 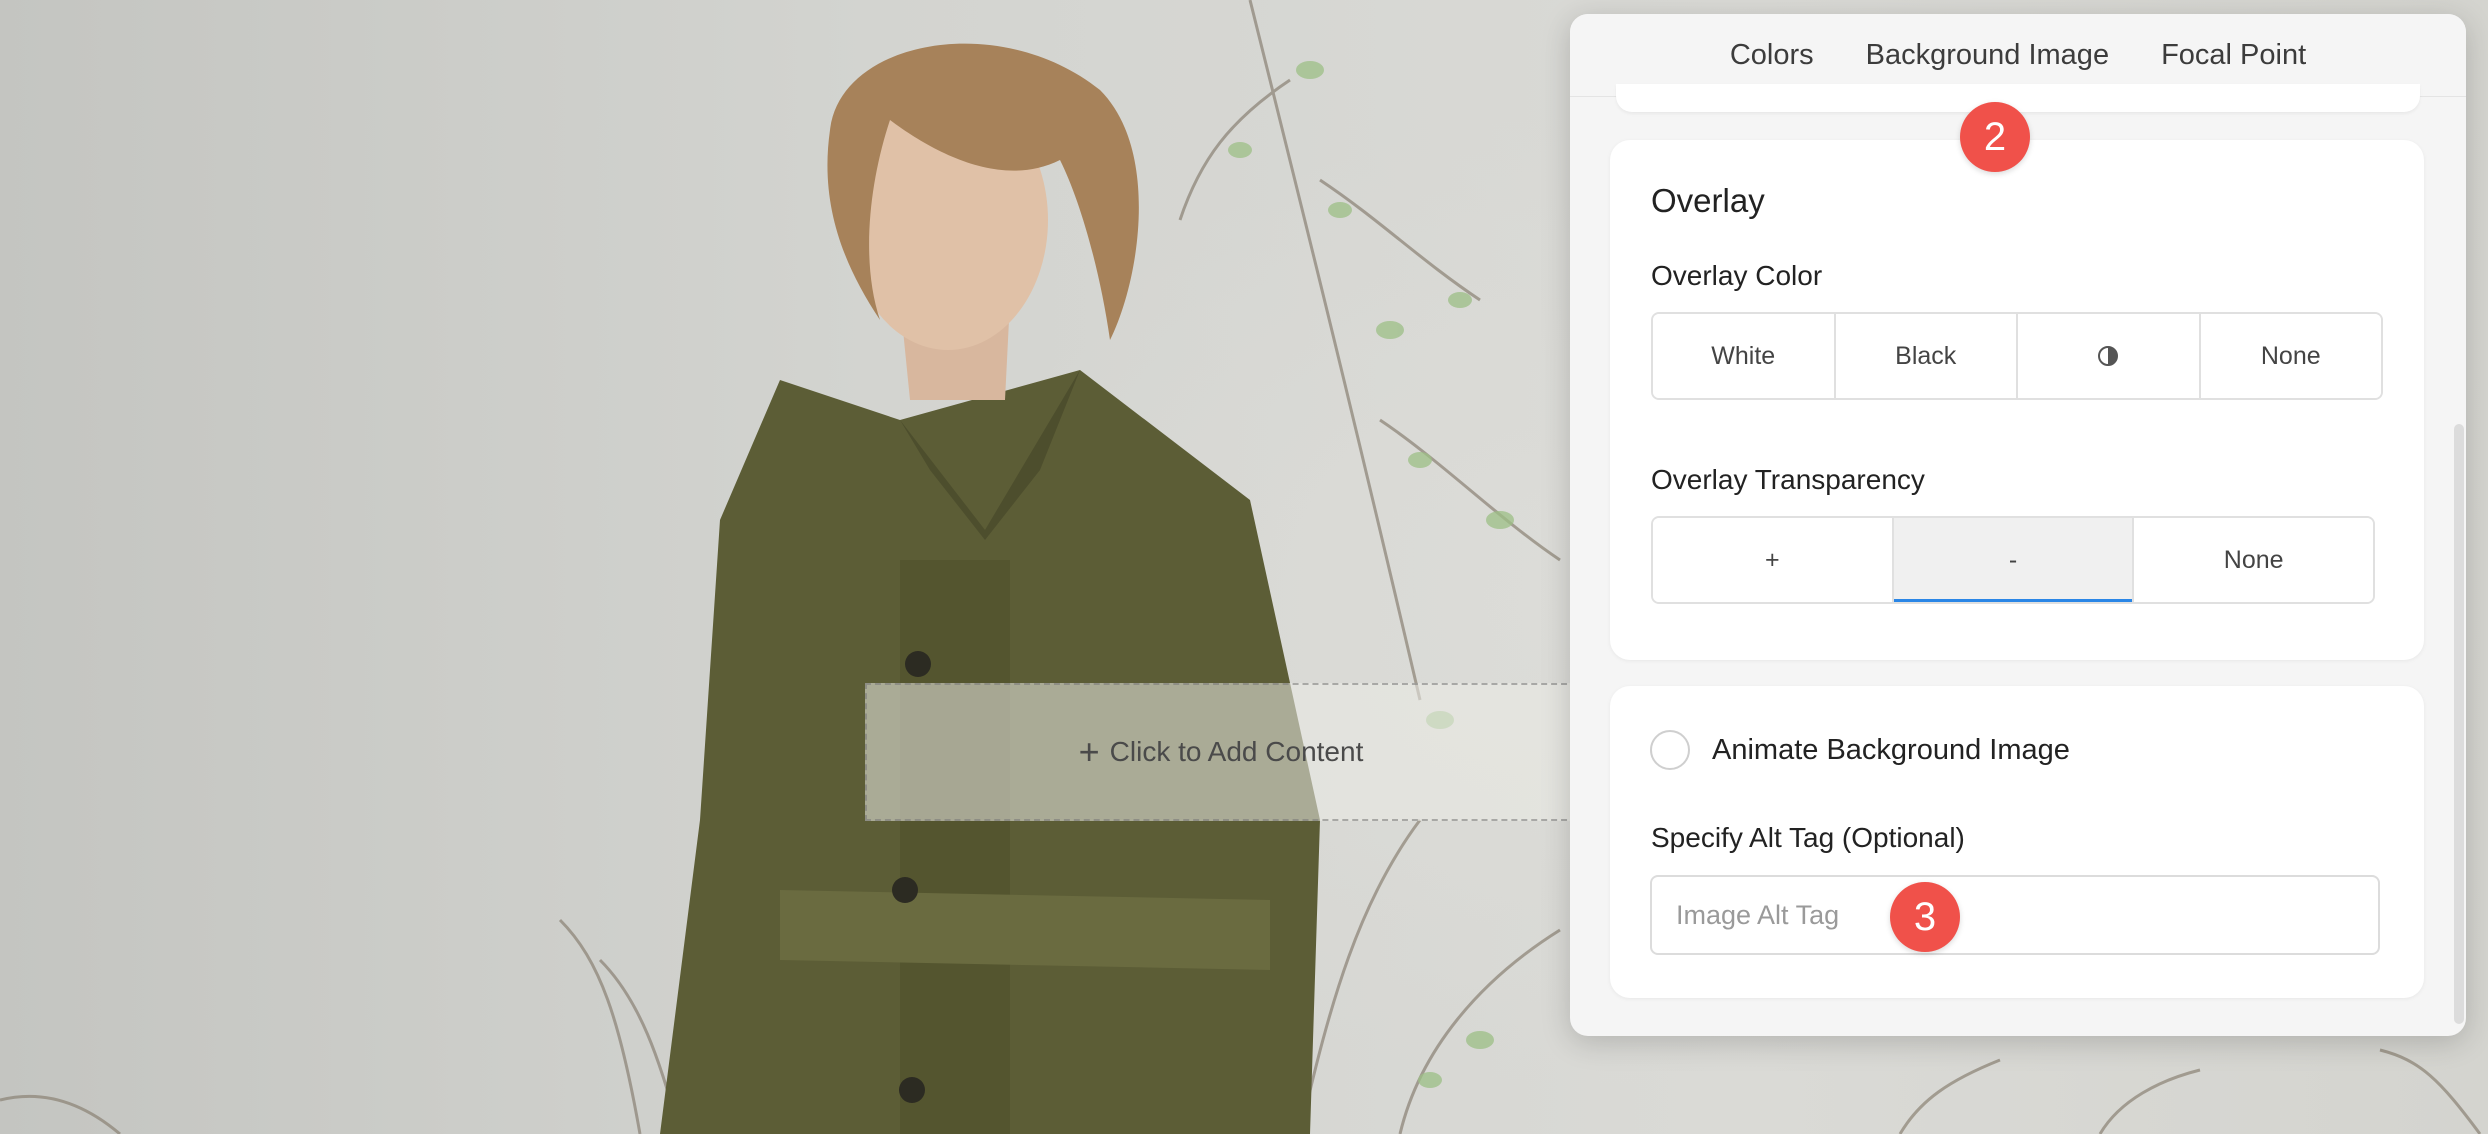 I want to click on tab-colors-label: Colors, so click(x=1771, y=54).